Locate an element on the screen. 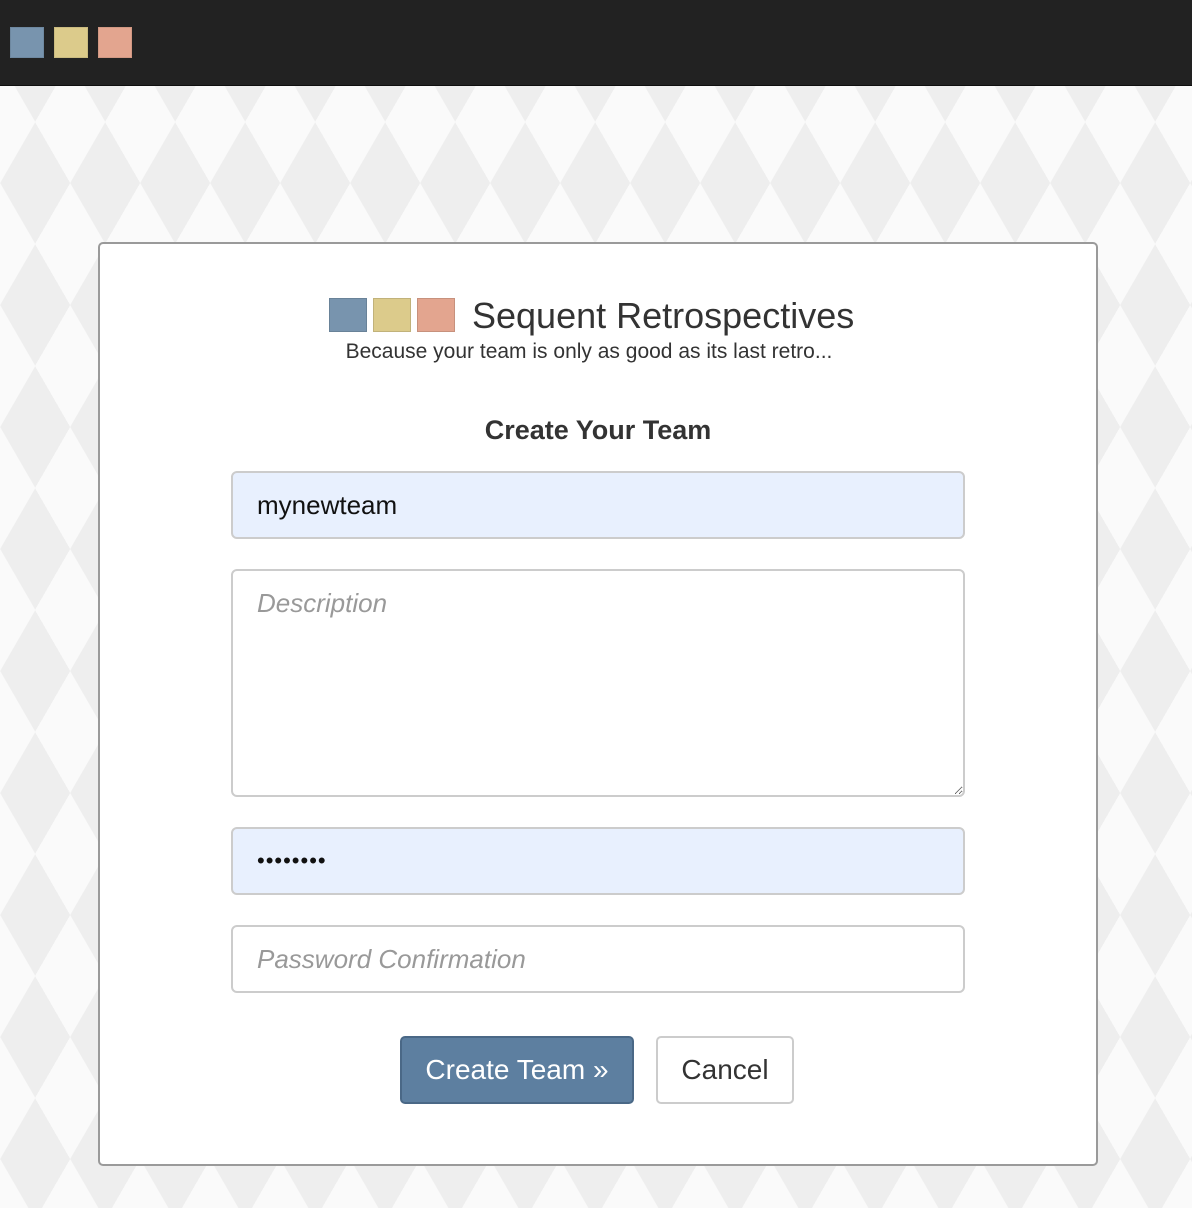  top-navbar is located at coordinates (596, 43).